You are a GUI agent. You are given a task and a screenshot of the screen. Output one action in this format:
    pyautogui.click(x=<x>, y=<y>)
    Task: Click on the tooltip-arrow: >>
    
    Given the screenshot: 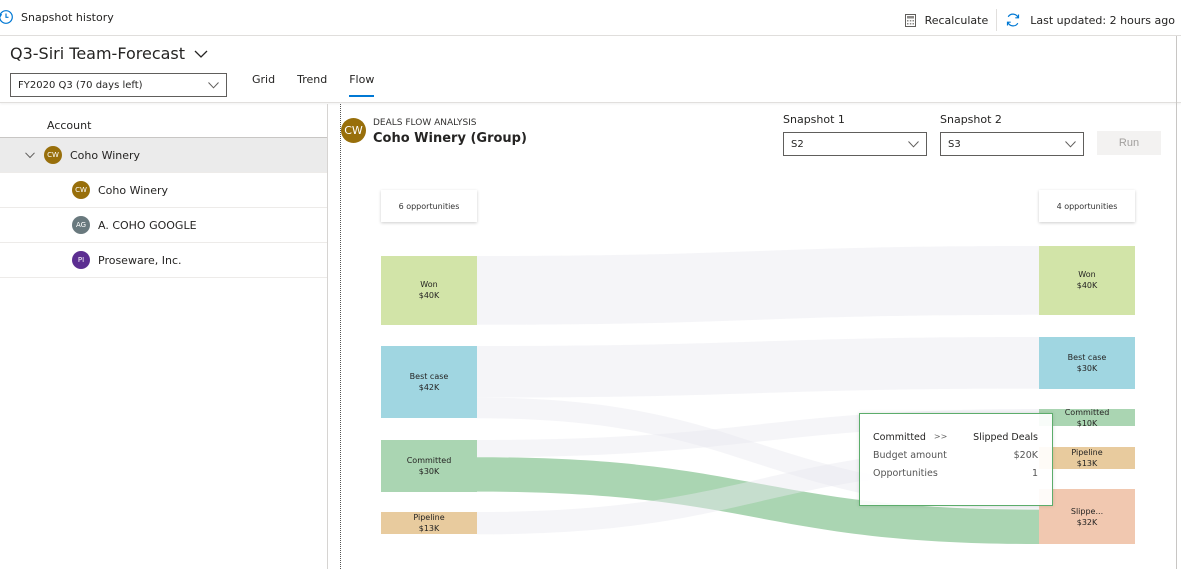 What is the action you would take?
    pyautogui.click(x=940, y=436)
    